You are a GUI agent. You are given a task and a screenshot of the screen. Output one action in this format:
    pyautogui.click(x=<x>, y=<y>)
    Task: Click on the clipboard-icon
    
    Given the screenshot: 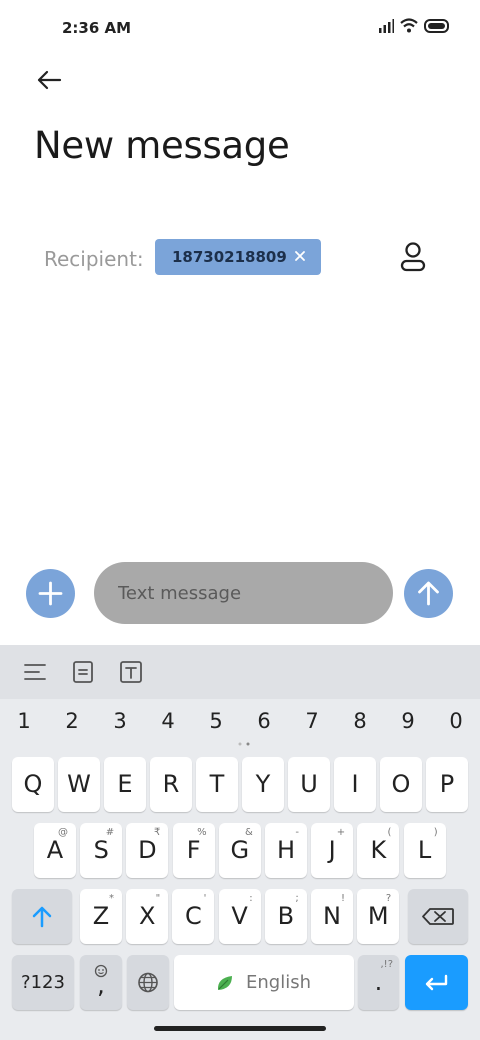 What is the action you would take?
    pyautogui.click(x=83, y=672)
    